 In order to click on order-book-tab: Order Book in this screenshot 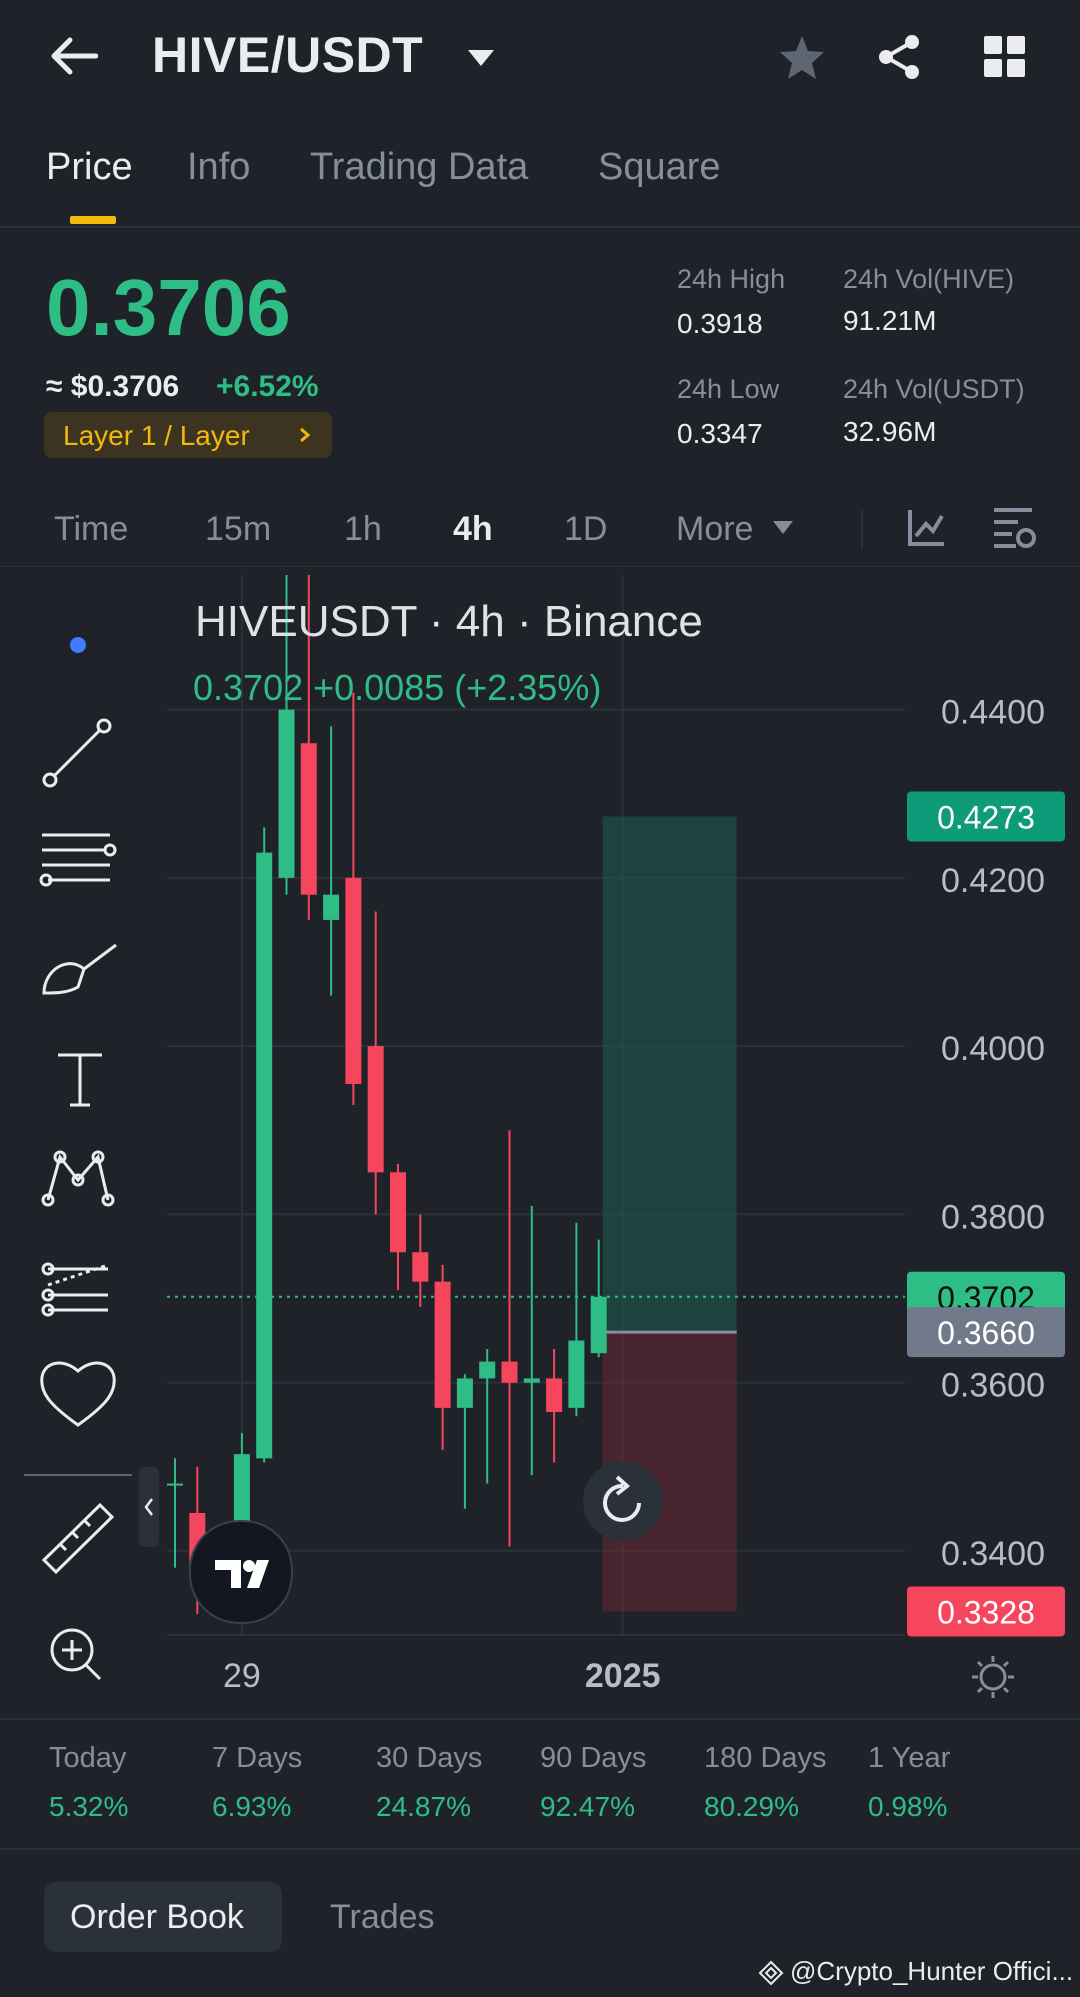, I will do `click(163, 1917)`.